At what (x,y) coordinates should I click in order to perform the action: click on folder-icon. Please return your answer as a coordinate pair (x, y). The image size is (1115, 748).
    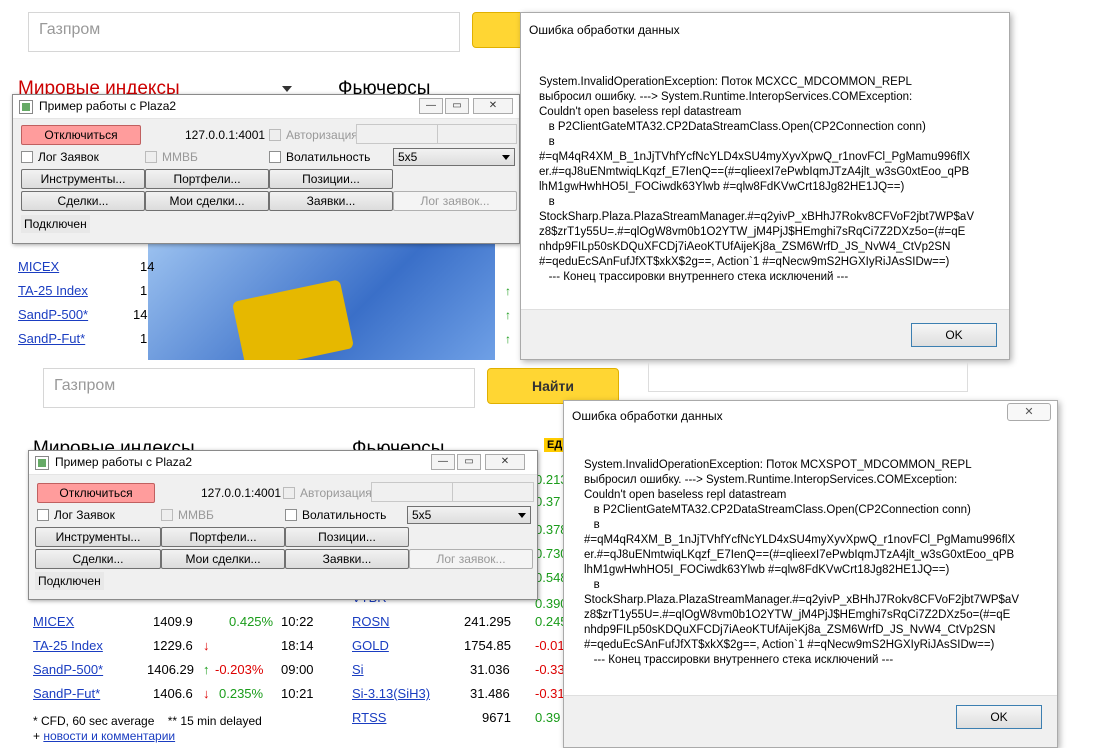
    Looking at the image, I should click on (293, 319).